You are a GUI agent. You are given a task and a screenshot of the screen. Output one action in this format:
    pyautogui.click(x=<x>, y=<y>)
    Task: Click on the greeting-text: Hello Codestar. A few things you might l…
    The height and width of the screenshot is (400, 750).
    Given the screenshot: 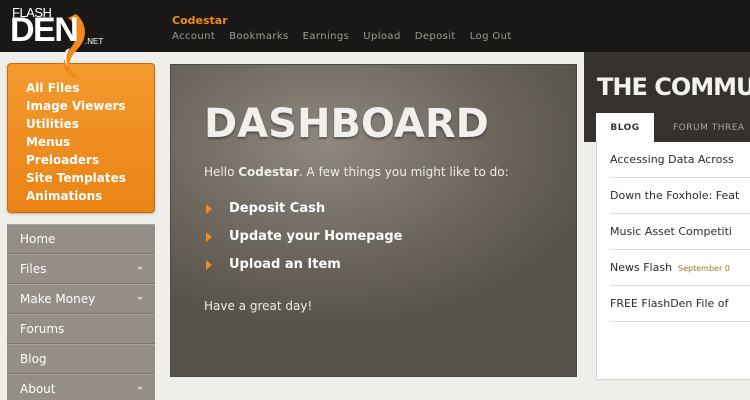 What is the action you would take?
    pyautogui.click(x=356, y=172)
    